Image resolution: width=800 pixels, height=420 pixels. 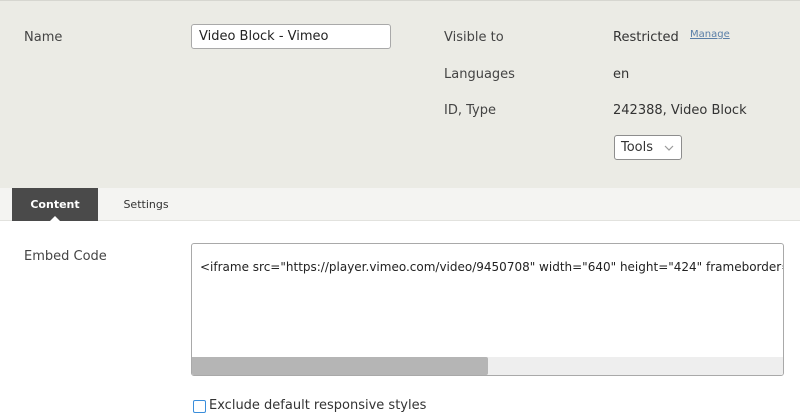 I want to click on exclude-responsive-styles-checkbox, so click(x=199, y=406).